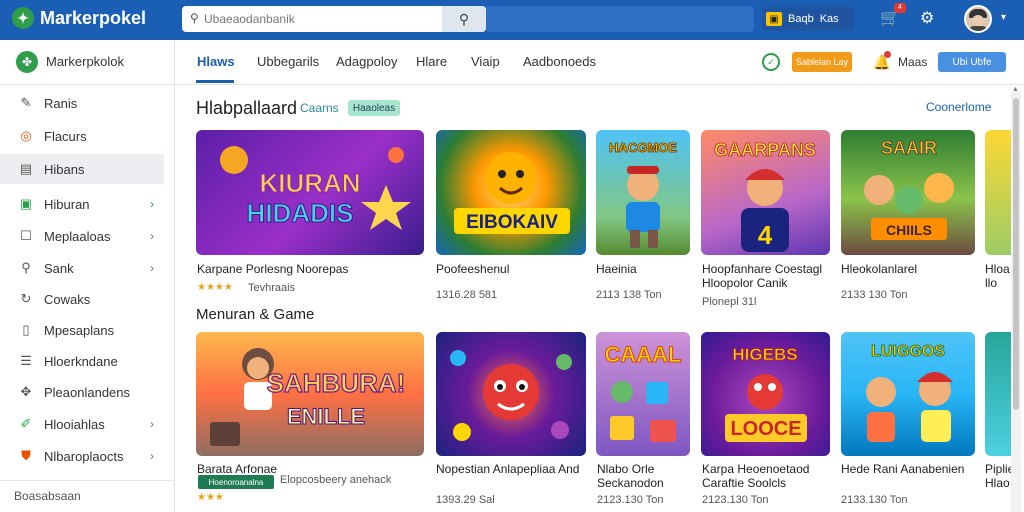  What do you see at coordinates (82, 204) in the screenshot?
I see `sidebar-item-hiburan: ▣ Hiburan ›` at bounding box center [82, 204].